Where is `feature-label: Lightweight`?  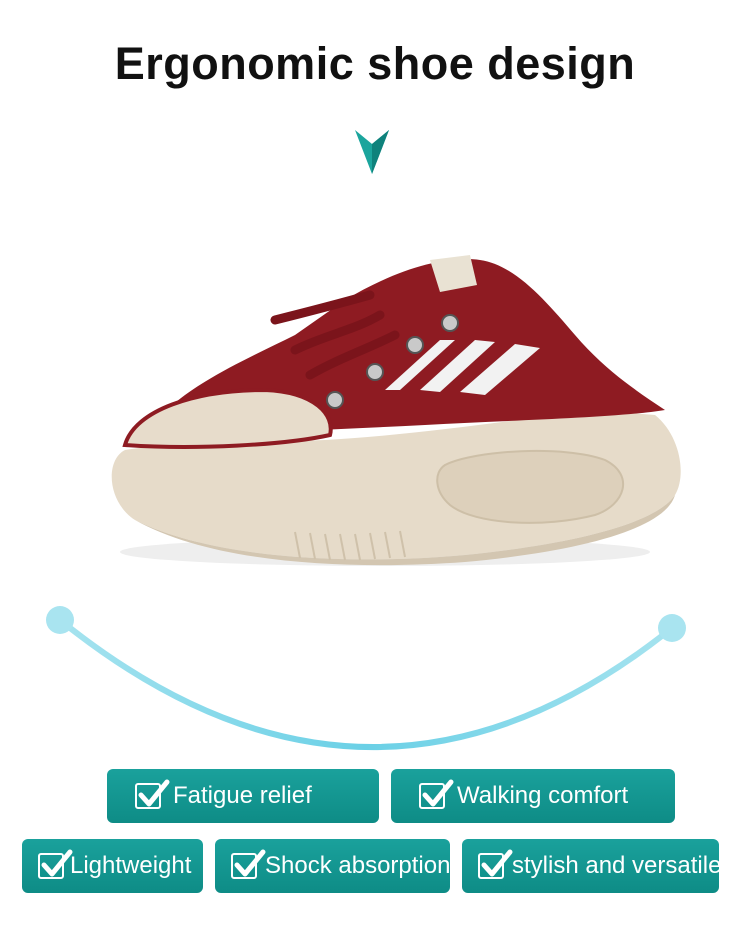 feature-label: Lightweight is located at coordinates (131, 865).